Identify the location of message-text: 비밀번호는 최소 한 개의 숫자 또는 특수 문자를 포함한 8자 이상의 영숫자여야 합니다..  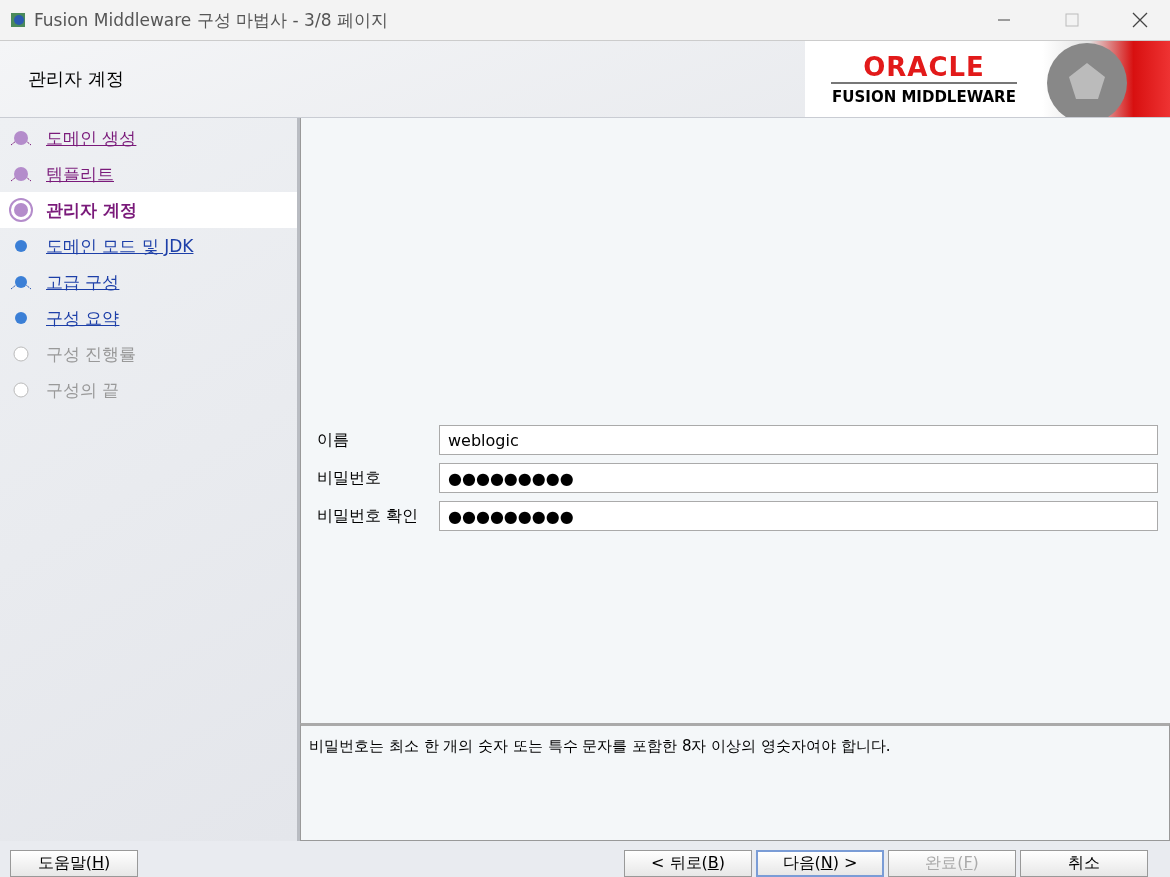
(600, 746).